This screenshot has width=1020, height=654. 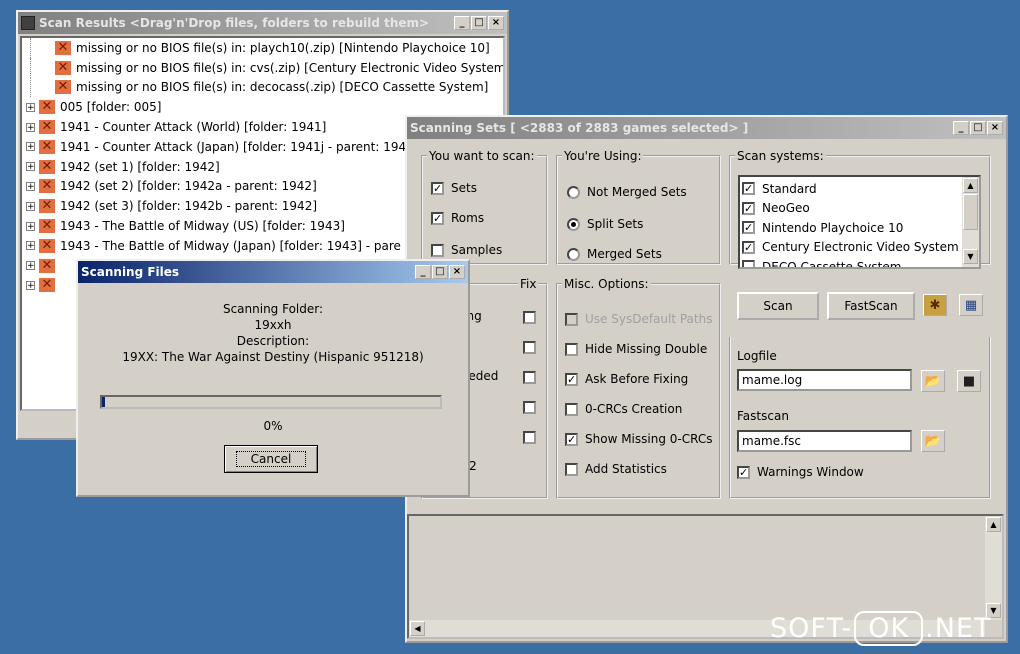 What do you see at coordinates (810, 472) in the screenshot?
I see `checkbox-label: Warnings Window` at bounding box center [810, 472].